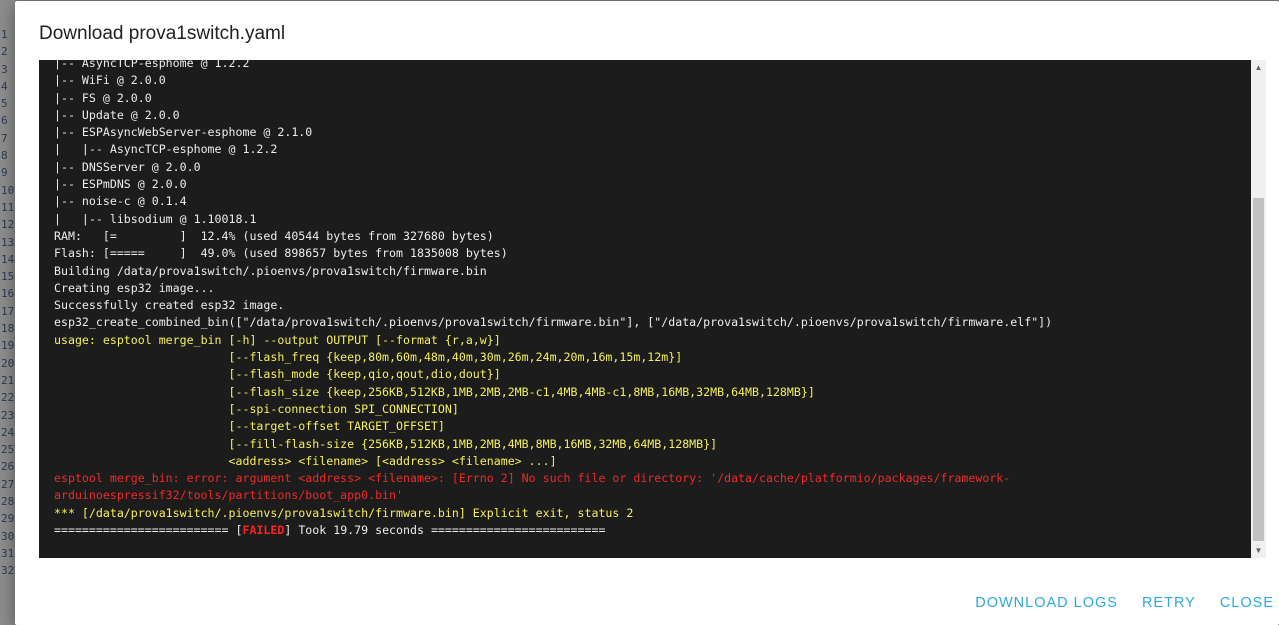 The height and width of the screenshot is (625, 1279). Describe the element at coordinates (183, 132) in the screenshot. I see `log-line: |-- ESPAsyncWebServer-esphome @ 2.1.0` at that location.